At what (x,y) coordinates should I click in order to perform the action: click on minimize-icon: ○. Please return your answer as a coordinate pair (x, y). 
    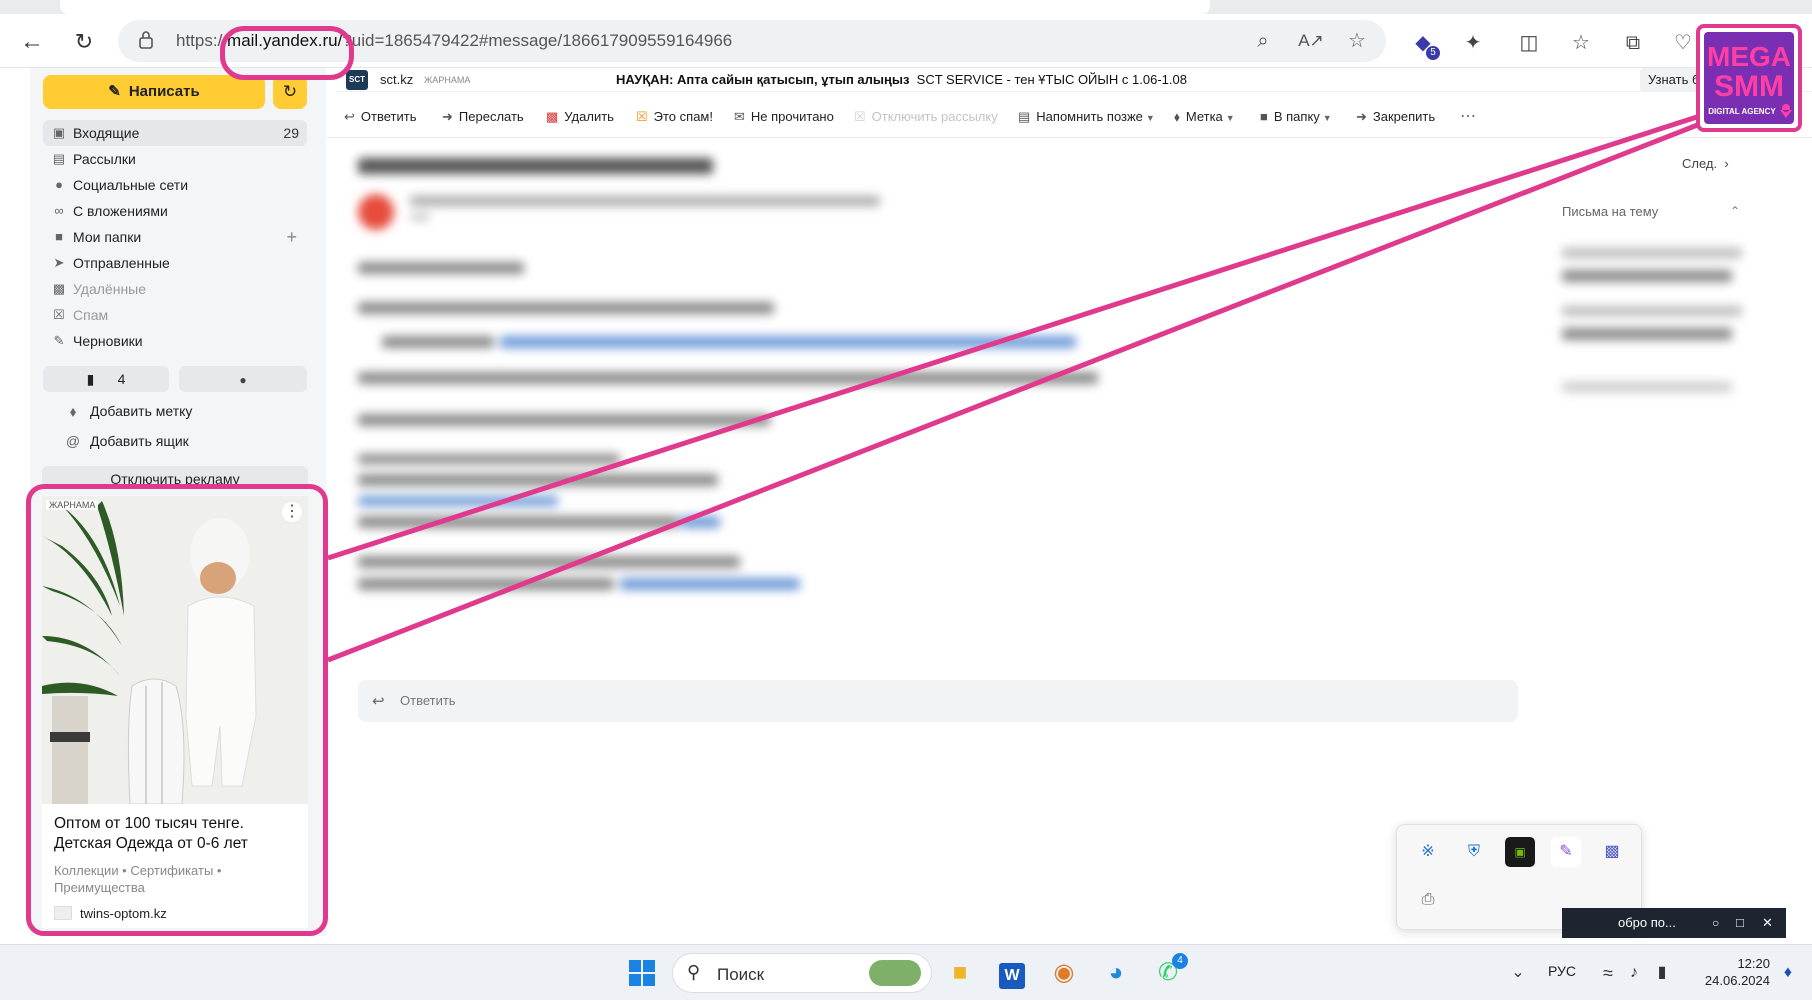
    Looking at the image, I should click on (1715, 923).